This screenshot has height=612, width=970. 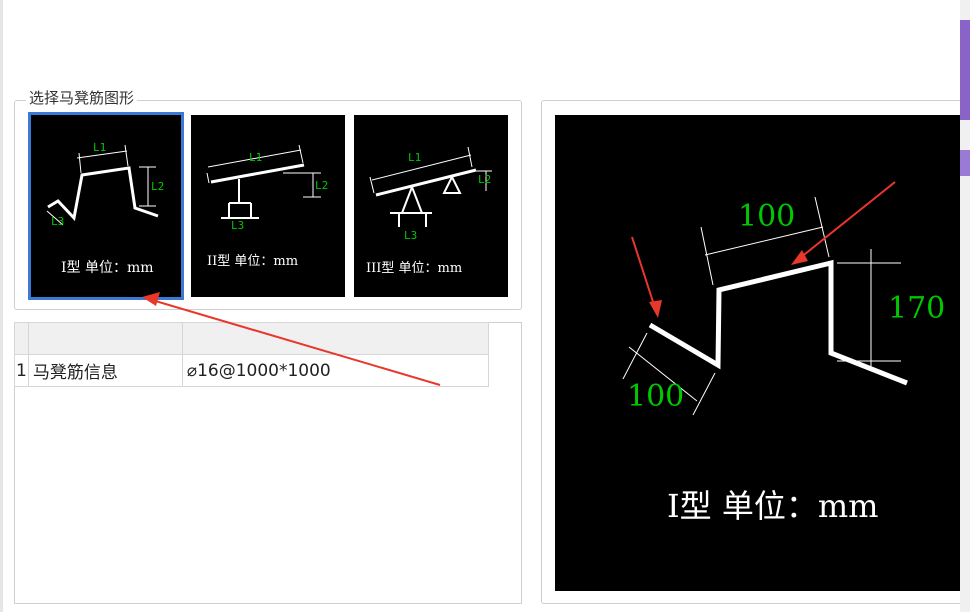 What do you see at coordinates (335, 338) in the screenshot?
I see `header-cell-value` at bounding box center [335, 338].